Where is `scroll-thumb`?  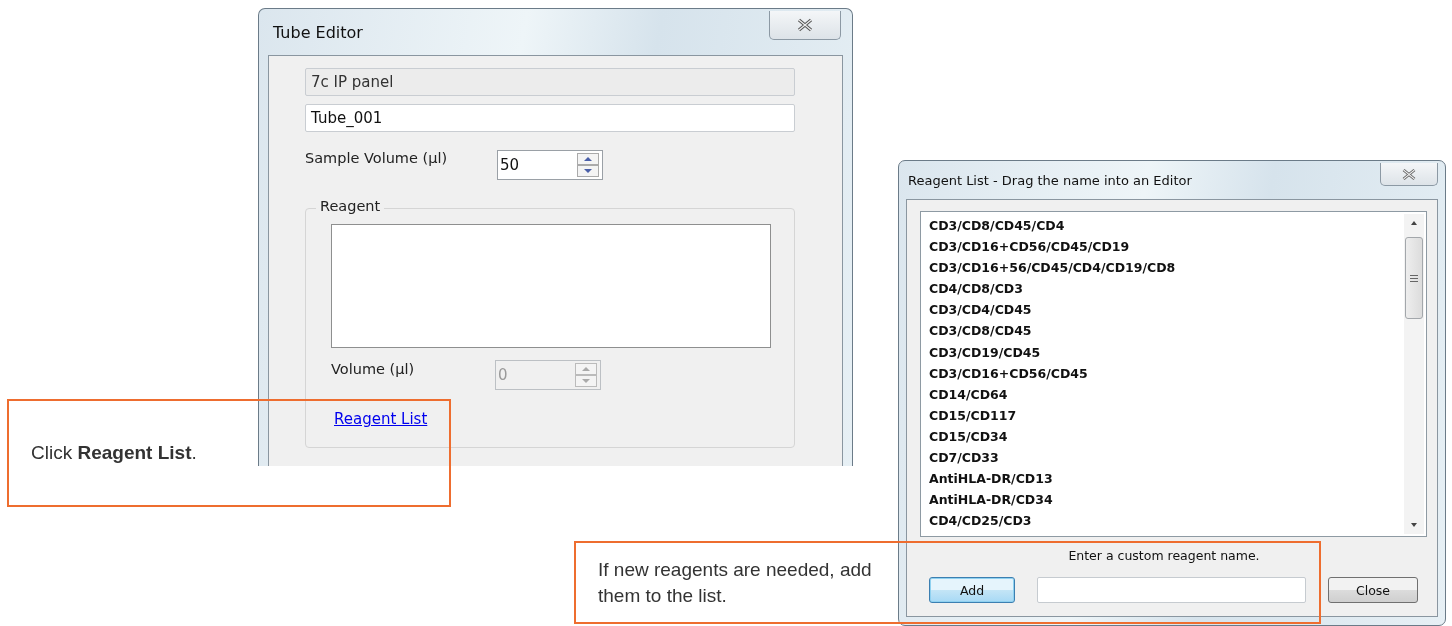 scroll-thumb is located at coordinates (1414, 278).